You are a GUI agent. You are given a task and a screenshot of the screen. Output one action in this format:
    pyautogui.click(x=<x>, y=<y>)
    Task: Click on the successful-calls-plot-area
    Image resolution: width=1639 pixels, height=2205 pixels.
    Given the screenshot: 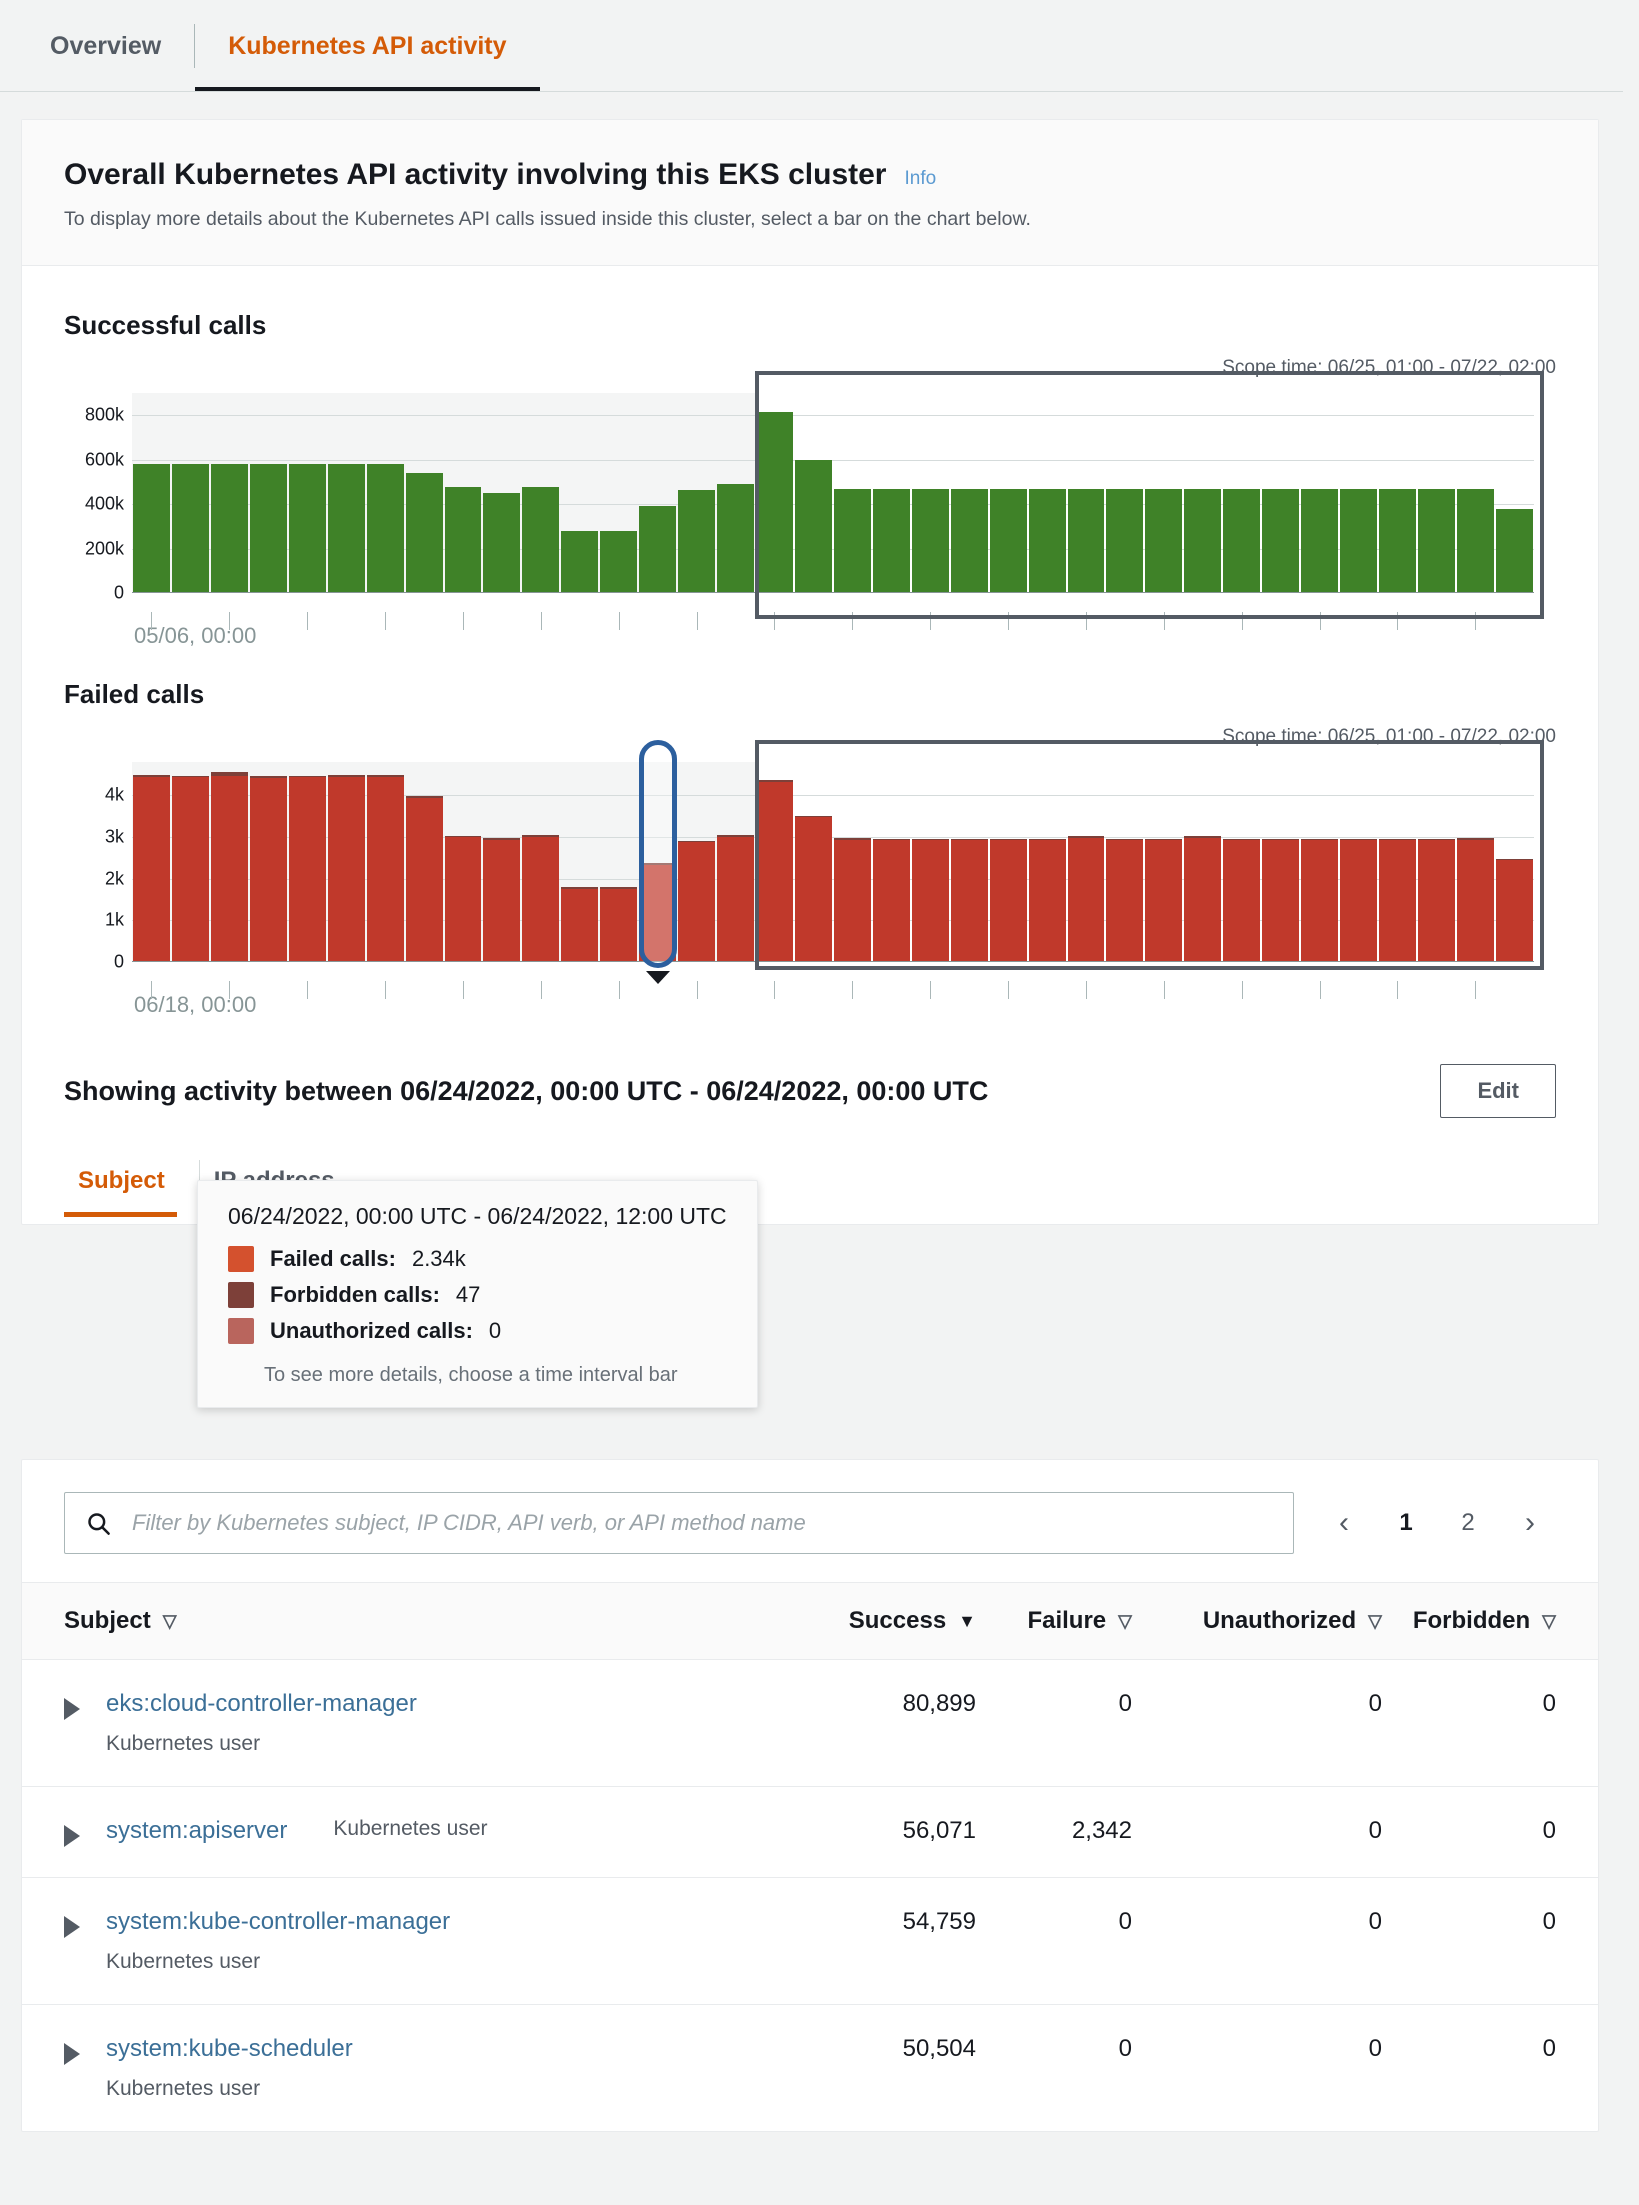 What is the action you would take?
    pyautogui.click(x=838, y=500)
    